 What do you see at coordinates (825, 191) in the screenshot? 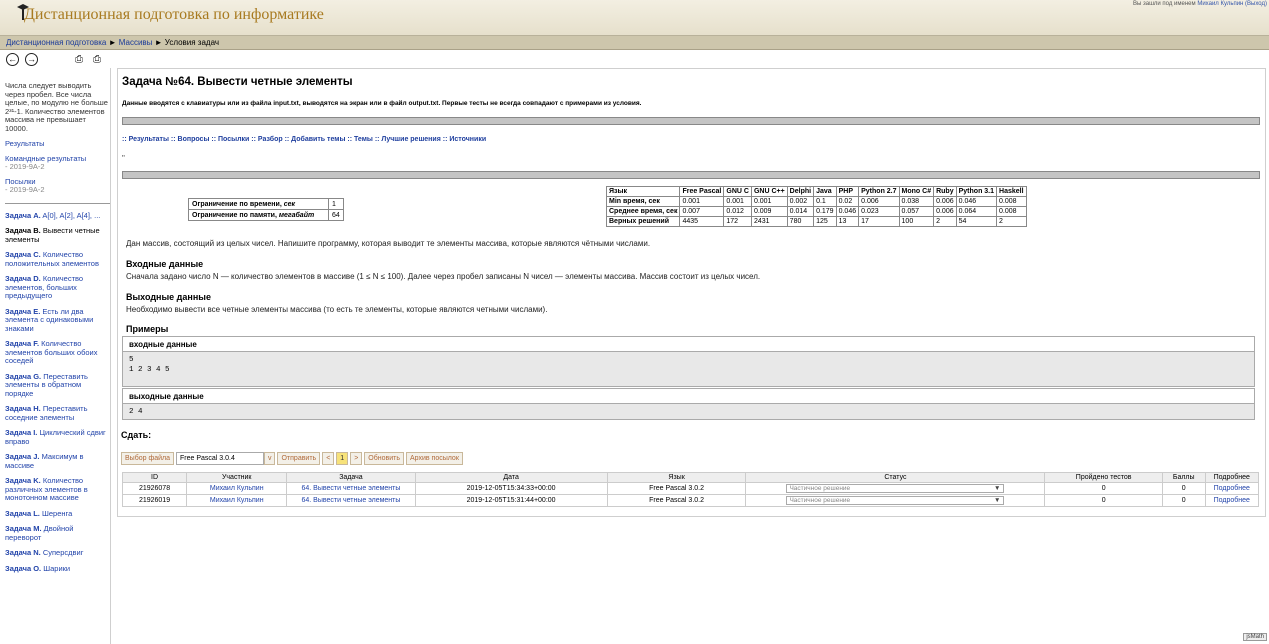
I see `stats-header-cell: Java` at bounding box center [825, 191].